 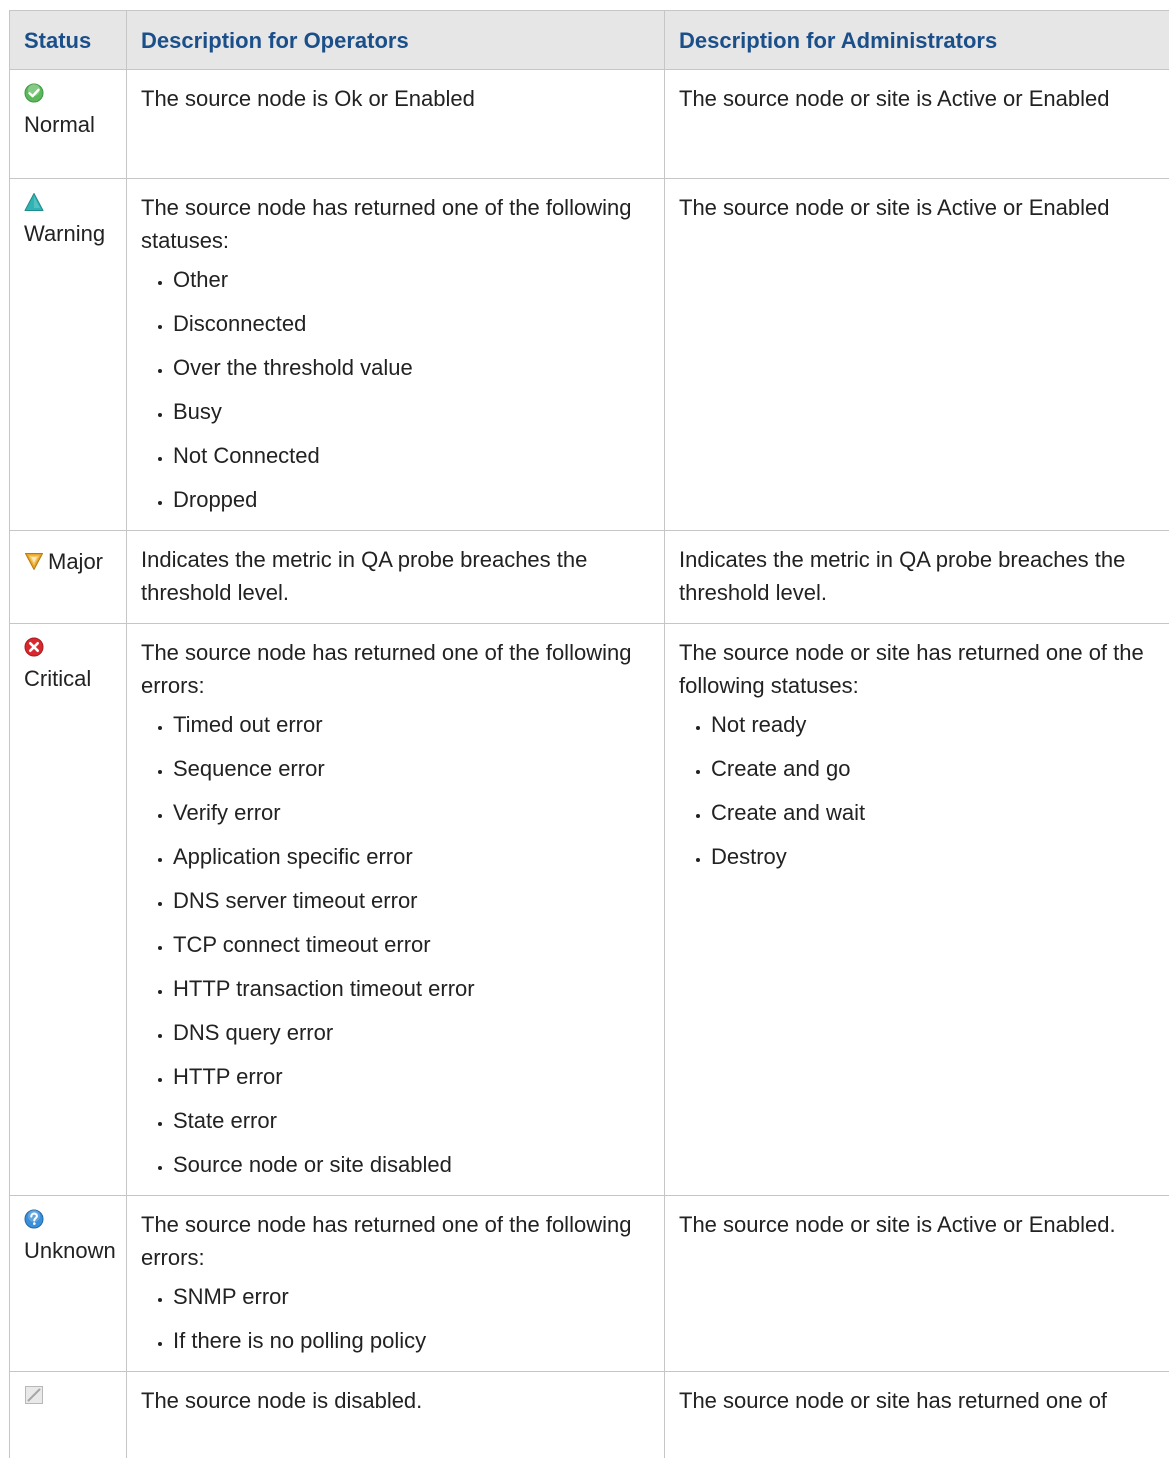 What do you see at coordinates (411, 900) in the screenshot?
I see `list-item: DNS server timeout error` at bounding box center [411, 900].